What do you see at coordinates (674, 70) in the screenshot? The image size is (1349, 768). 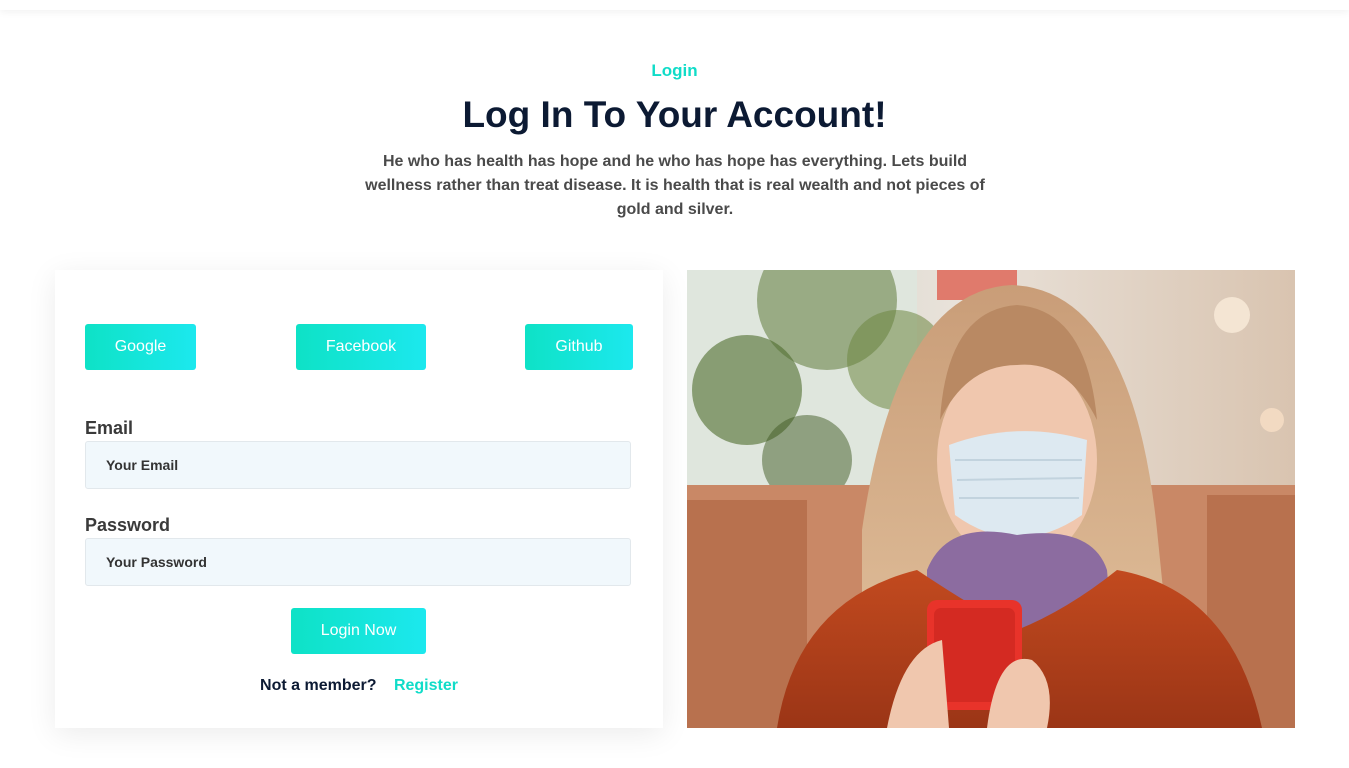 I see `section-kicker: Login` at bounding box center [674, 70].